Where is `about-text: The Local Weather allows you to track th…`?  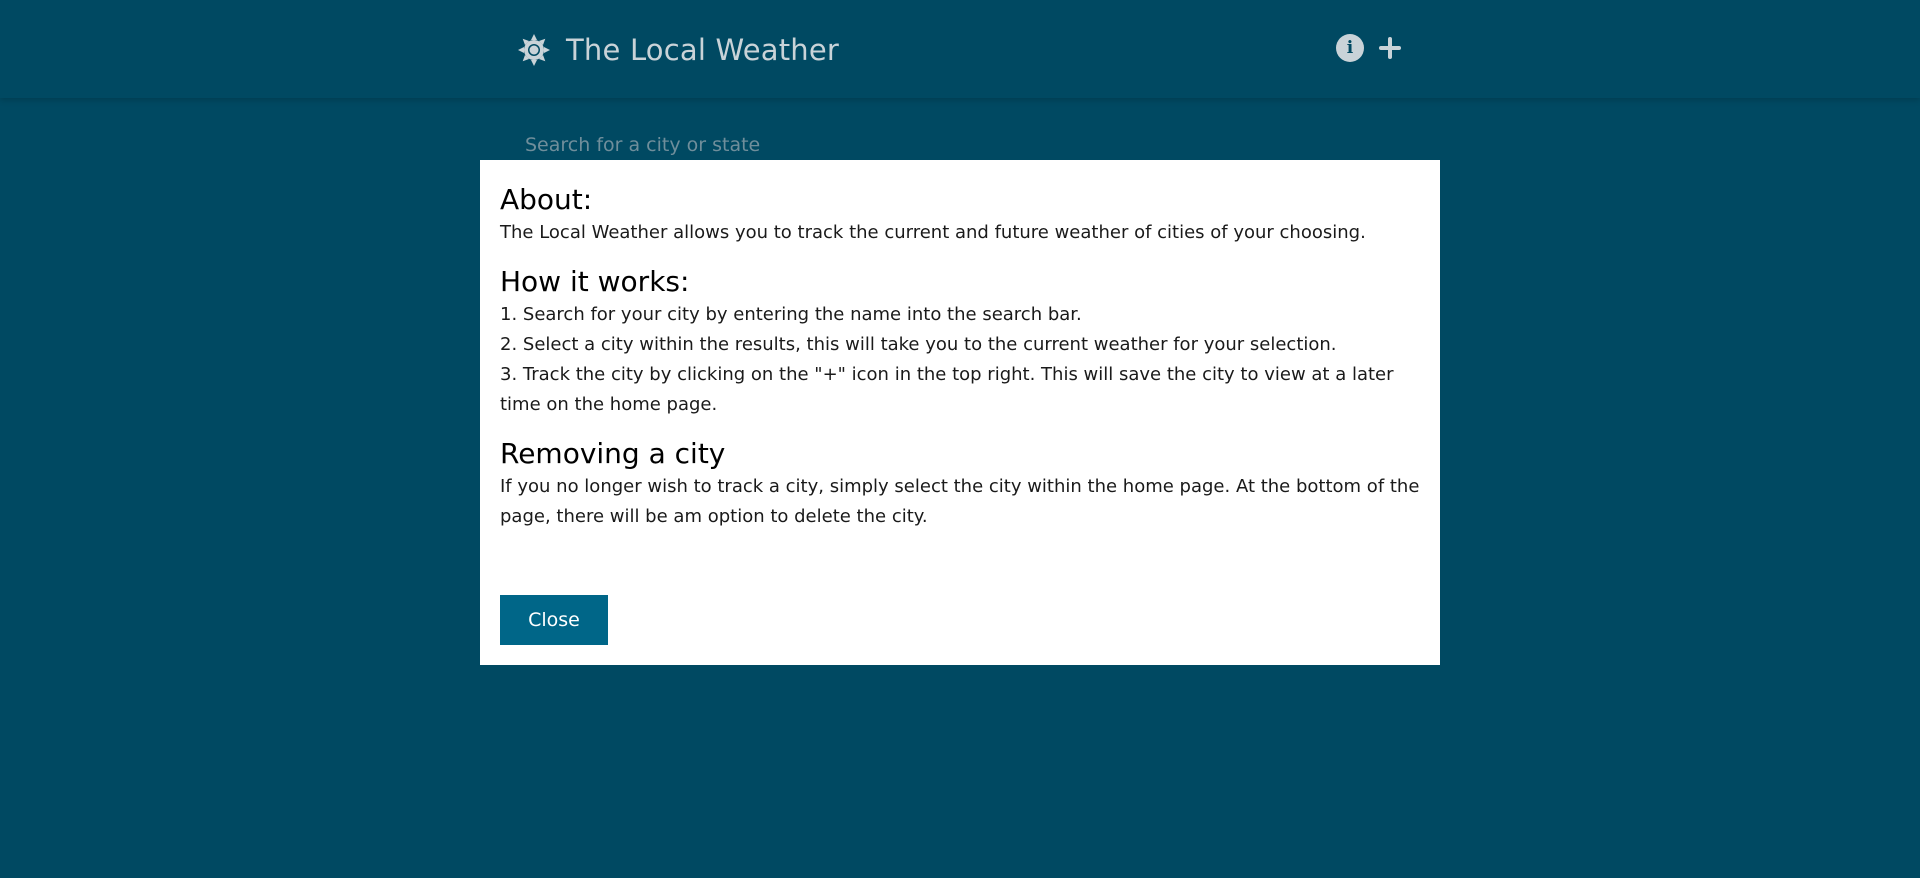
about-text: The Local Weather allows you to track th… is located at coordinates (933, 232).